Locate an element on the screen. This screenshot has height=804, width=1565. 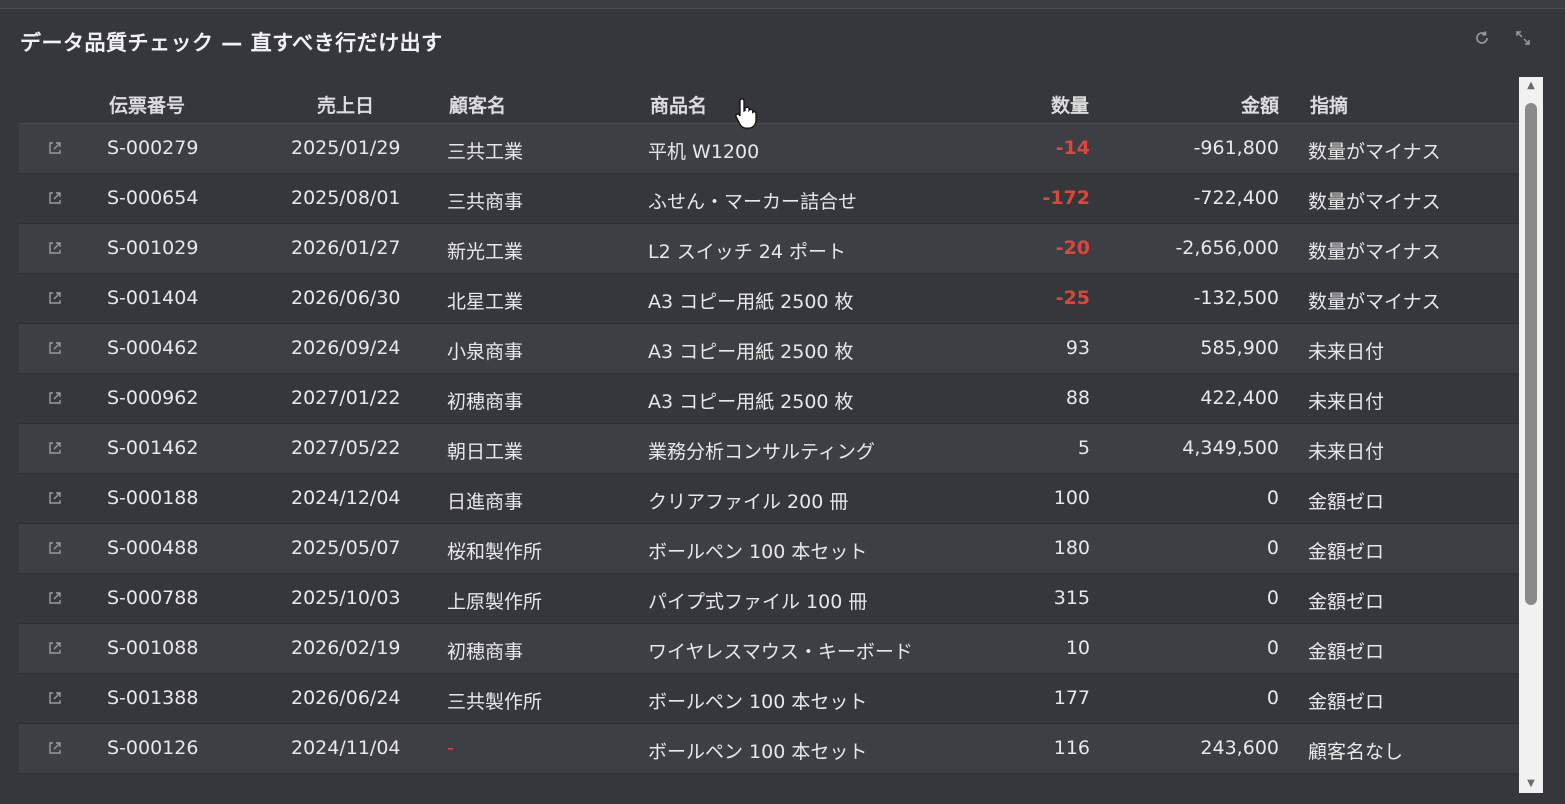
header-amount: 金額 is located at coordinates (1260, 104).